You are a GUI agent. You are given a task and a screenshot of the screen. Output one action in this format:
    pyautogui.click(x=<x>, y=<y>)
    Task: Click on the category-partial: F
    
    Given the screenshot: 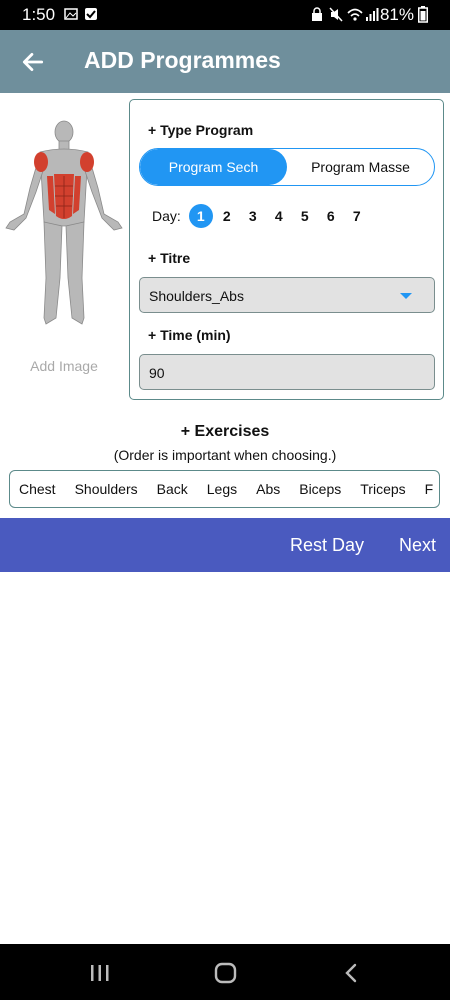 What is the action you would take?
    pyautogui.click(x=429, y=489)
    